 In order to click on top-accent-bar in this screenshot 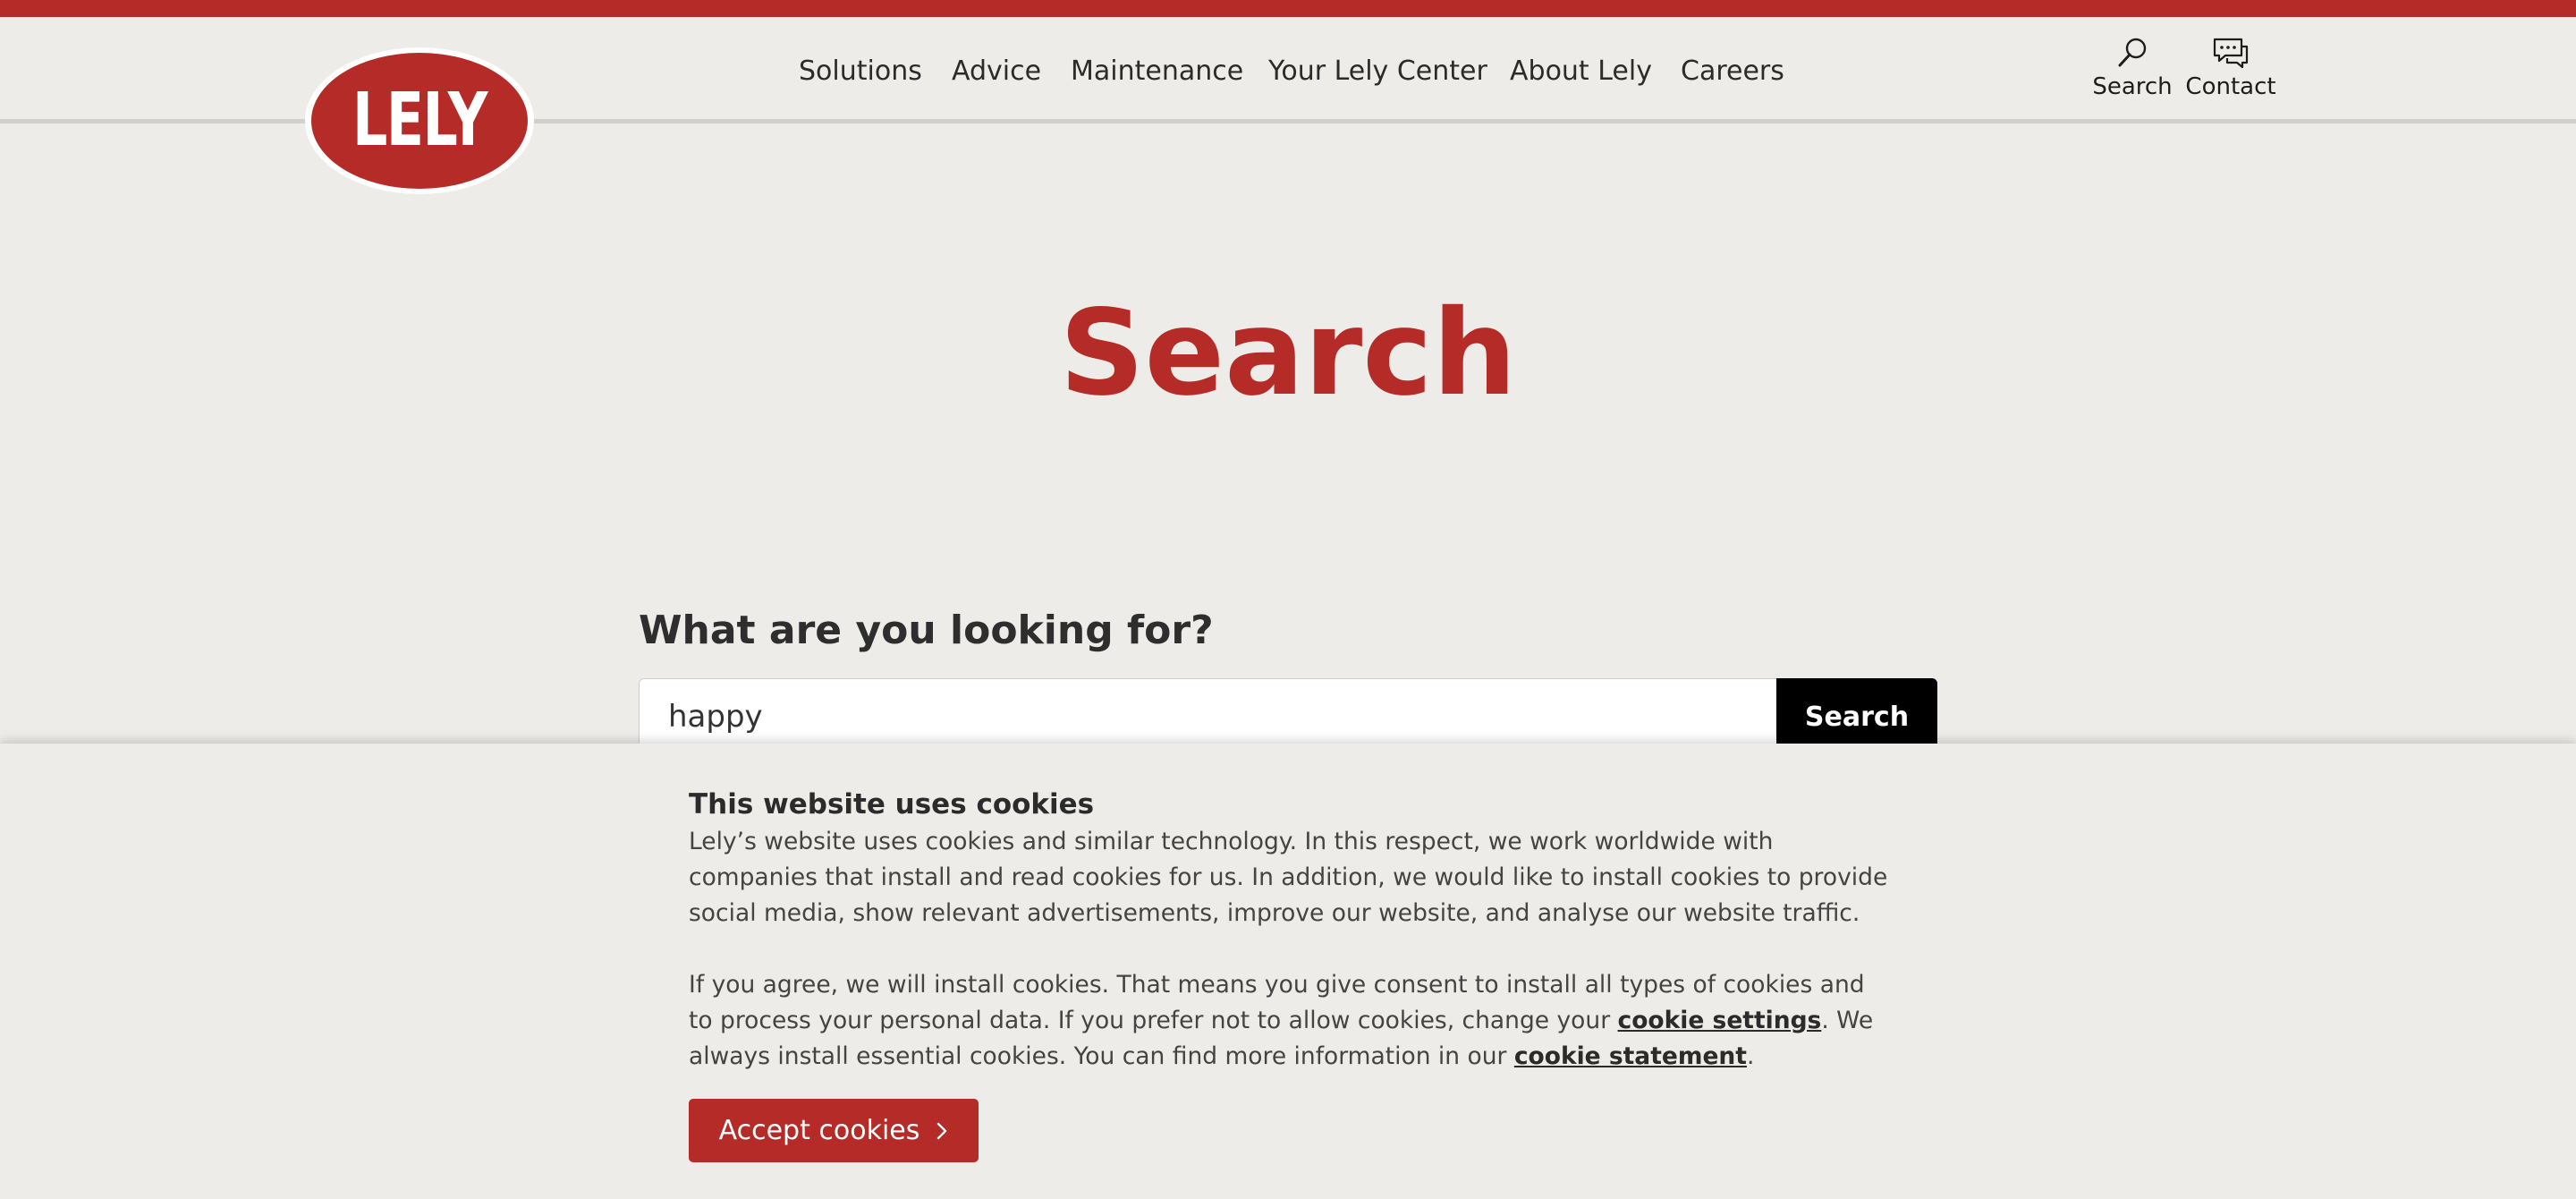, I will do `click(1288, 8)`.